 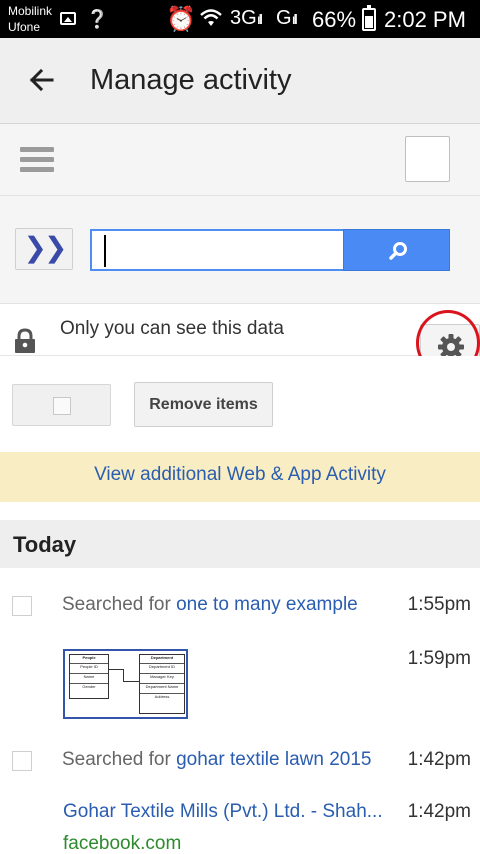 I want to click on search-icon, so click(x=398, y=251).